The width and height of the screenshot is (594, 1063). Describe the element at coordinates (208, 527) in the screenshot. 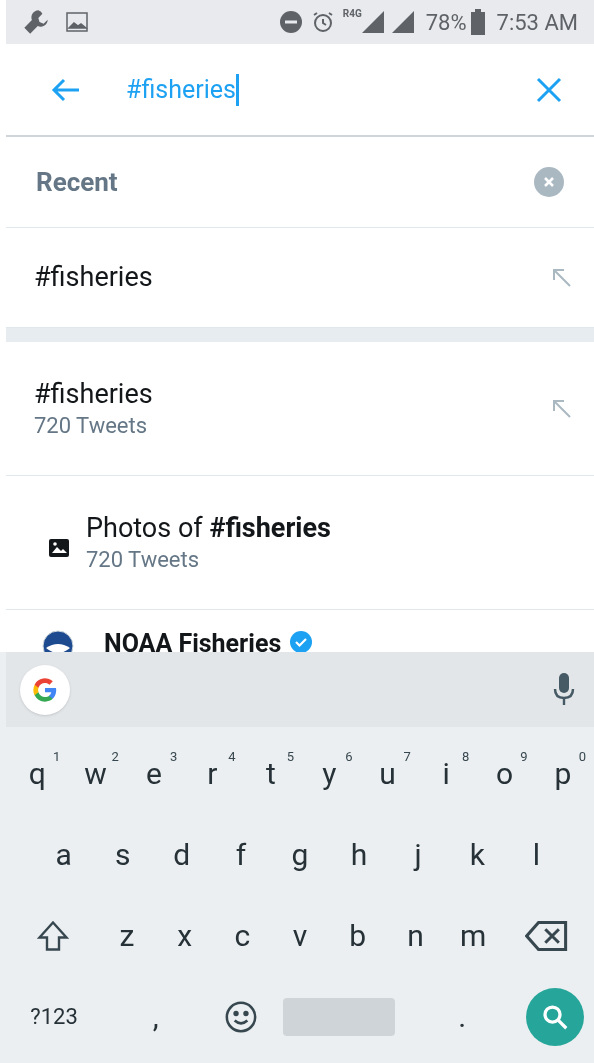

I see `photos-title: Photos of #fisheries` at that location.